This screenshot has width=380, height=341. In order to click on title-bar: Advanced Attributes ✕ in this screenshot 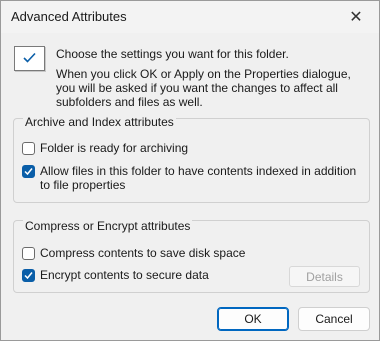, I will do `click(190, 17)`.